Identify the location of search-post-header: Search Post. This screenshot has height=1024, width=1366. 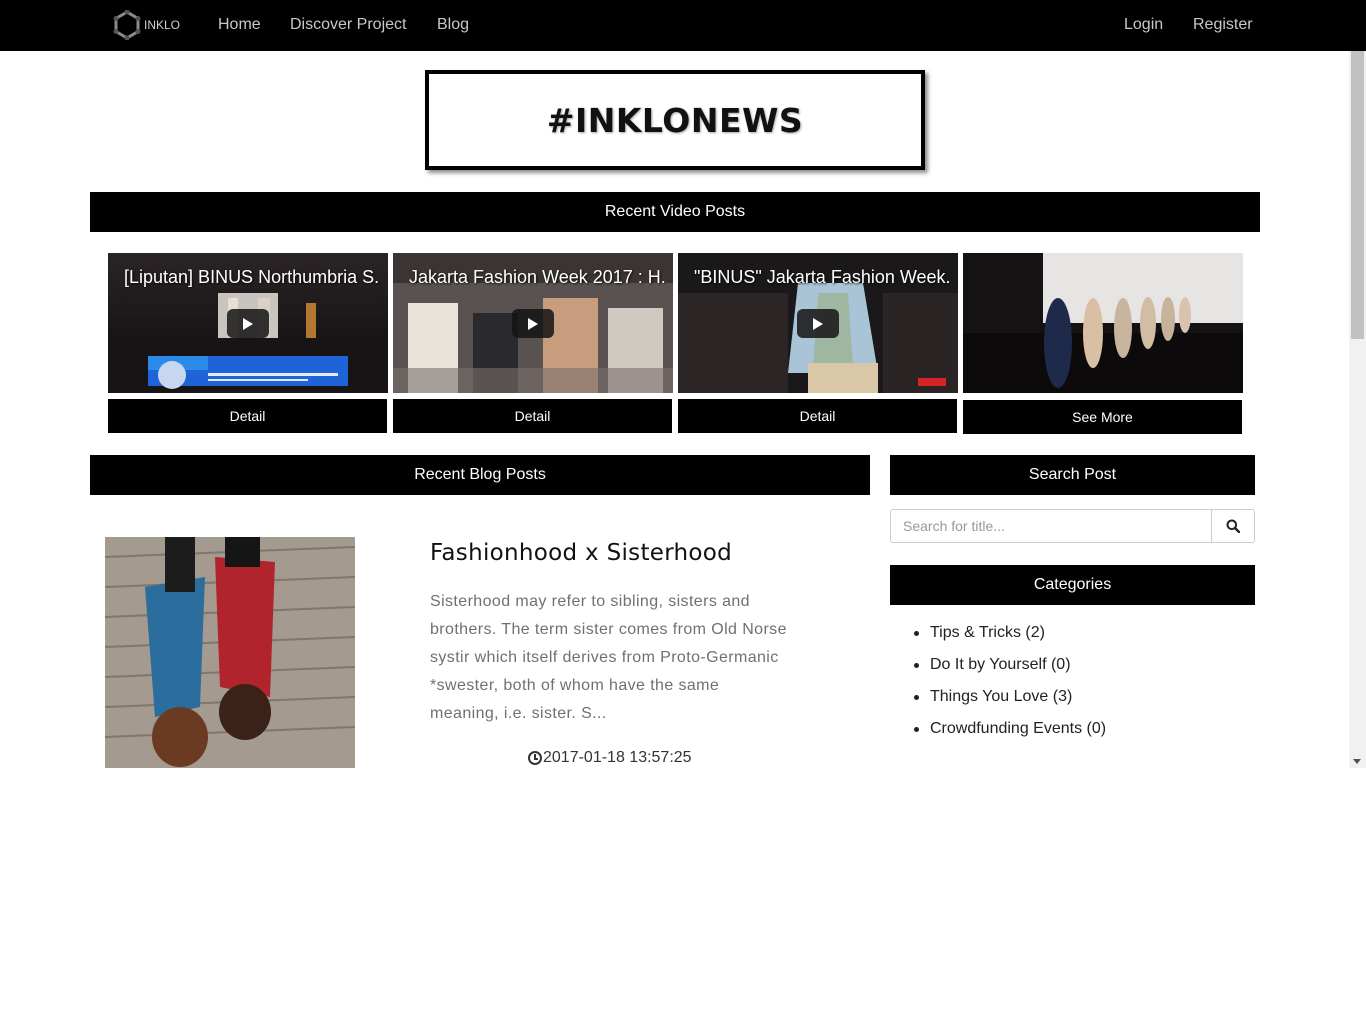
(1072, 475).